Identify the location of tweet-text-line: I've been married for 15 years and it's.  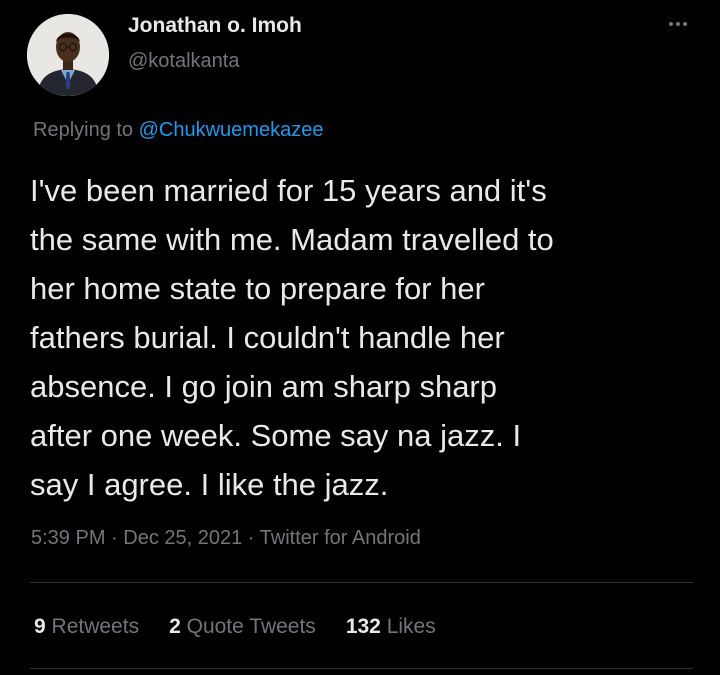
(288, 190).